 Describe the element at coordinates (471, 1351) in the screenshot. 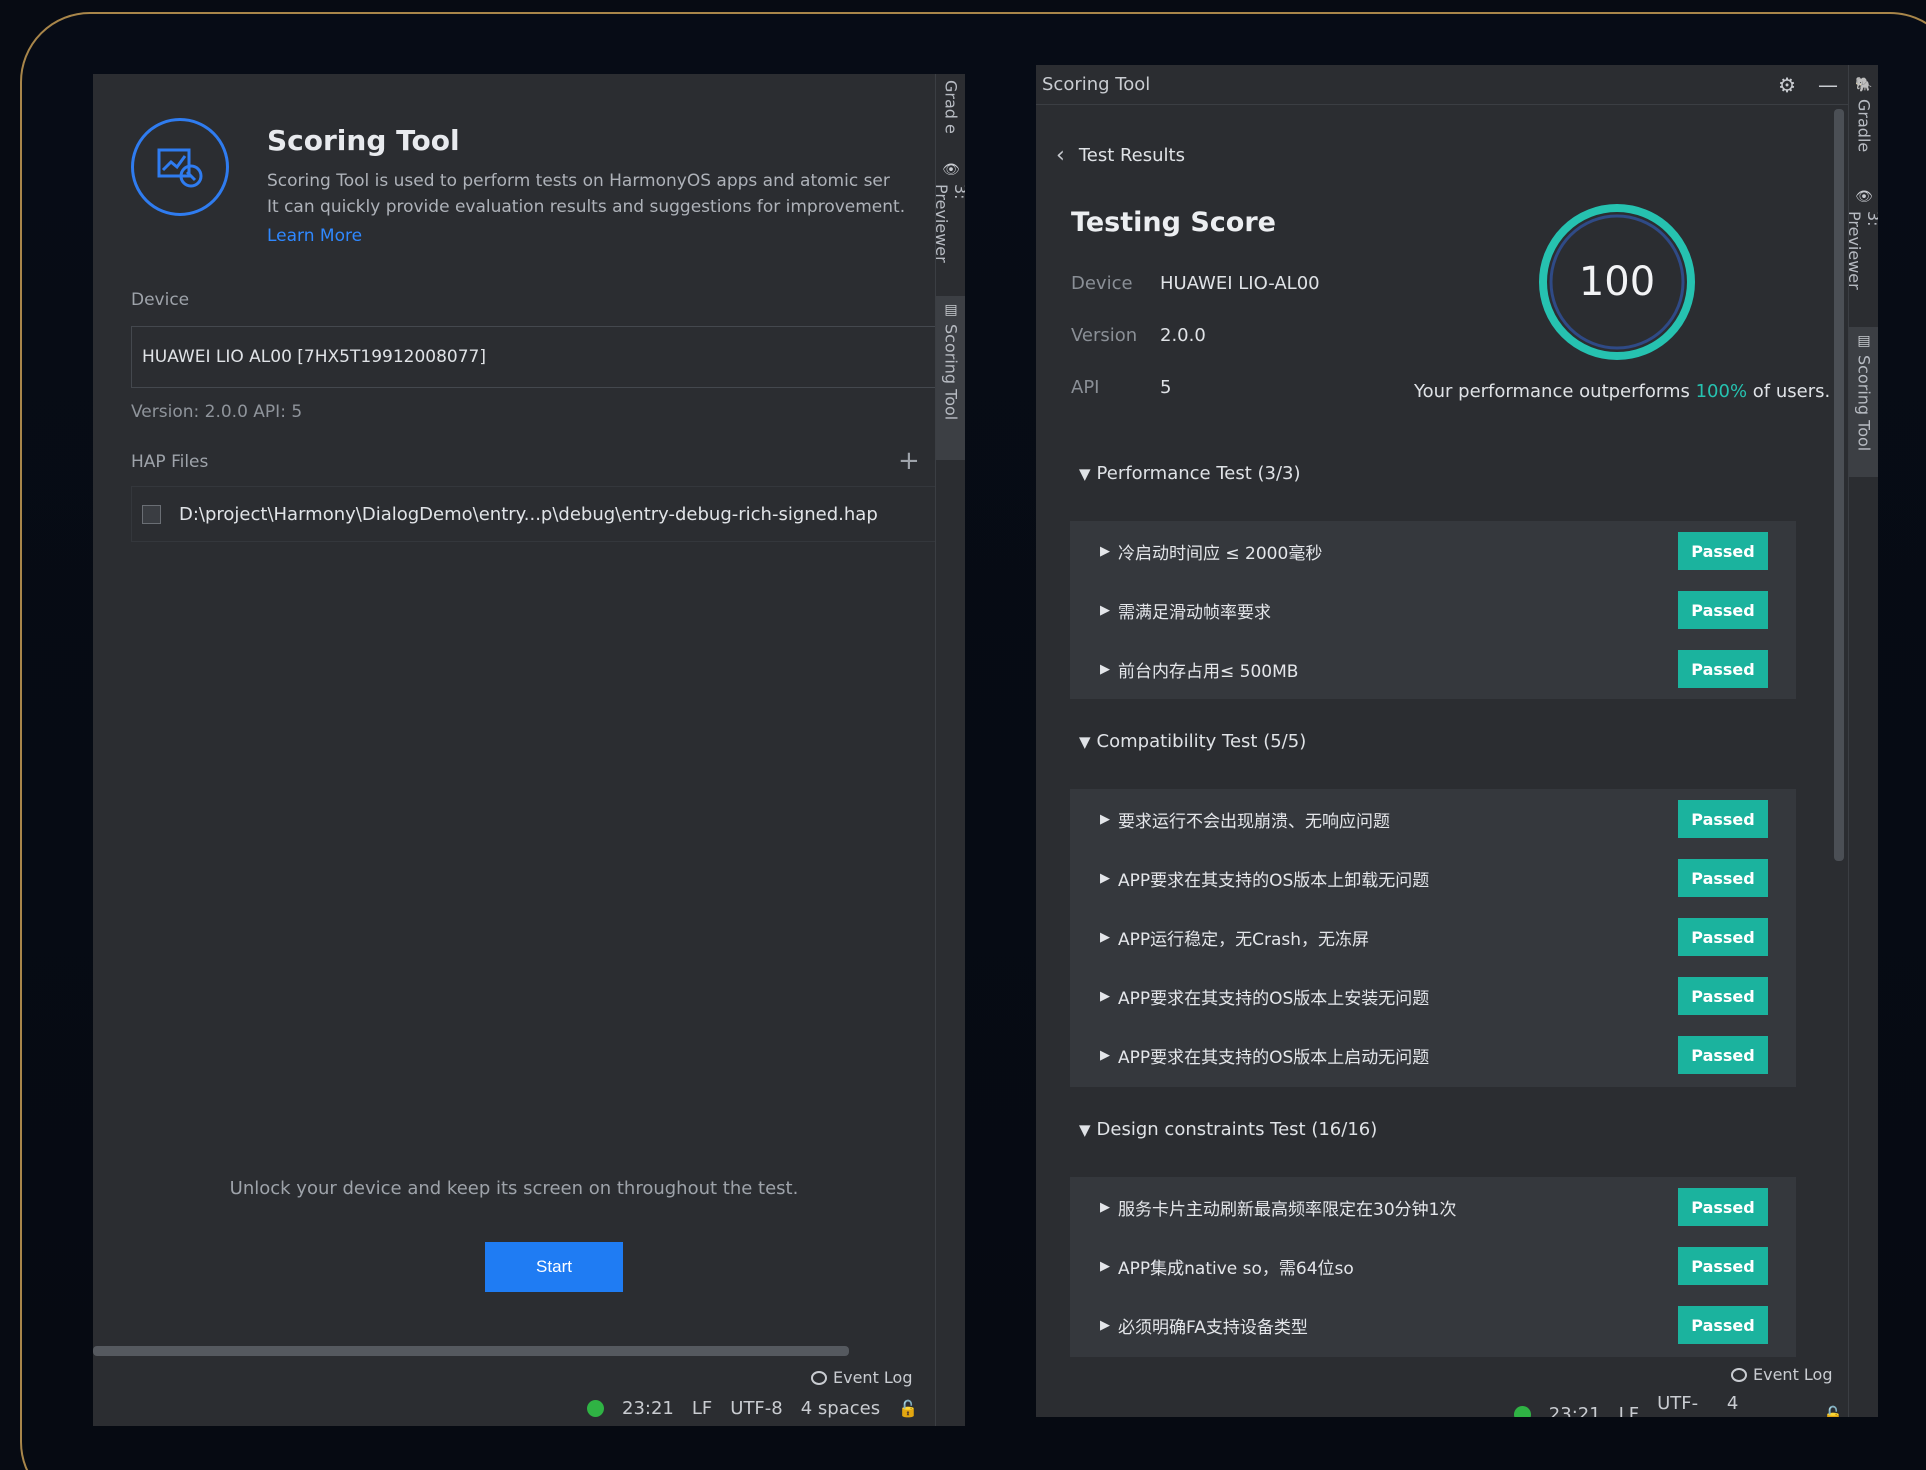

I see `horizontal-scrollbar` at that location.